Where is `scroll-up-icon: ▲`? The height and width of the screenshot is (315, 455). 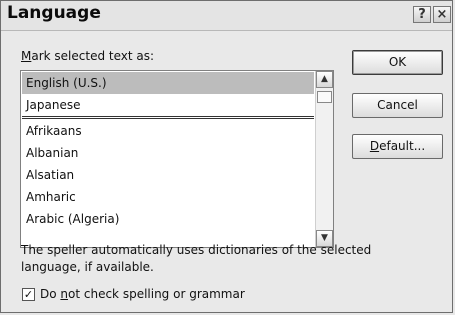 scroll-up-icon: ▲ is located at coordinates (324, 79).